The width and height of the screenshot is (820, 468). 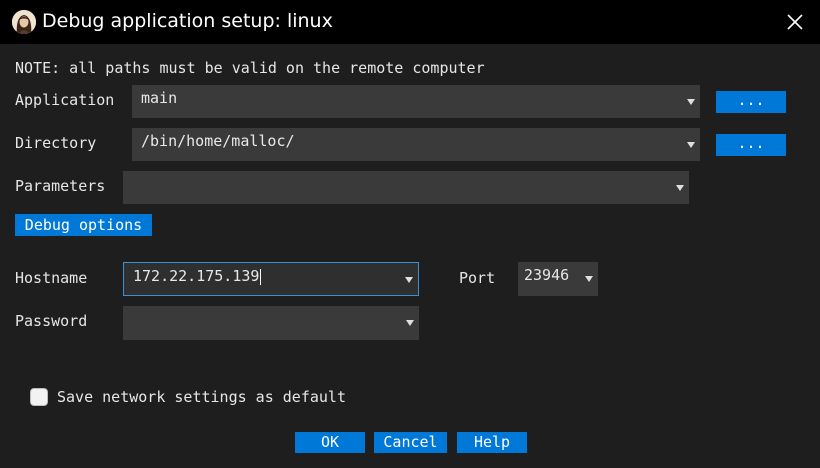 What do you see at coordinates (261, 276) in the screenshot?
I see `text-cursor` at bounding box center [261, 276].